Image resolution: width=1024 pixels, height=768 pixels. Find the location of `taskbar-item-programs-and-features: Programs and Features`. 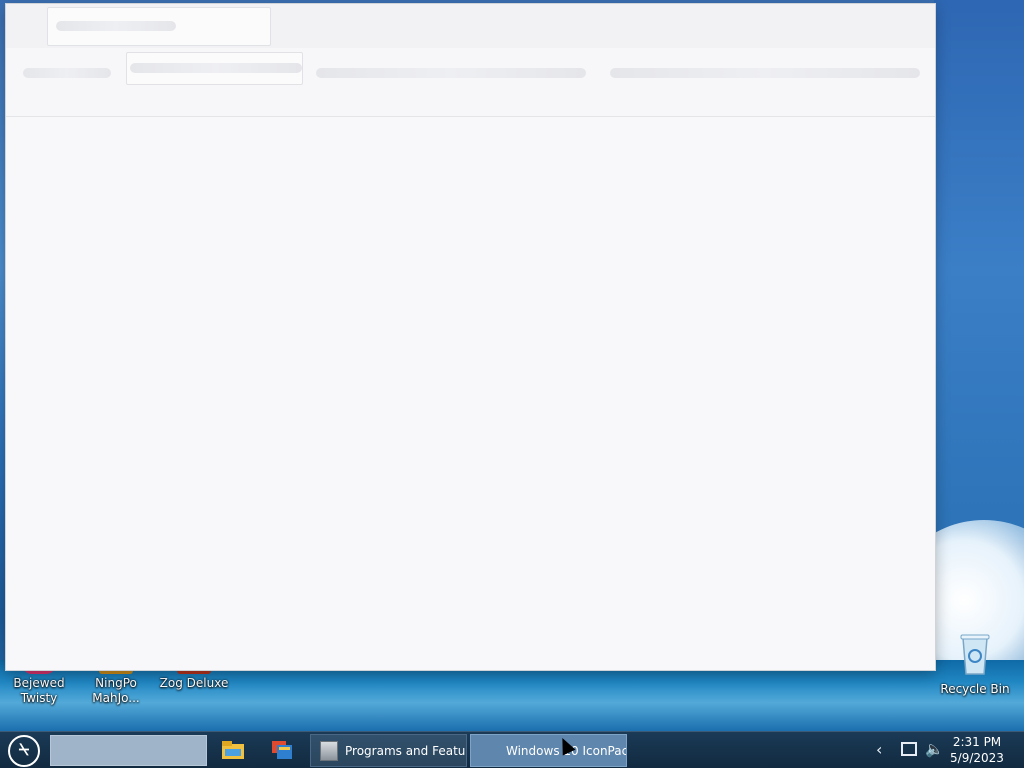

taskbar-item-programs-and-features: Programs and Features is located at coordinates (388, 750).